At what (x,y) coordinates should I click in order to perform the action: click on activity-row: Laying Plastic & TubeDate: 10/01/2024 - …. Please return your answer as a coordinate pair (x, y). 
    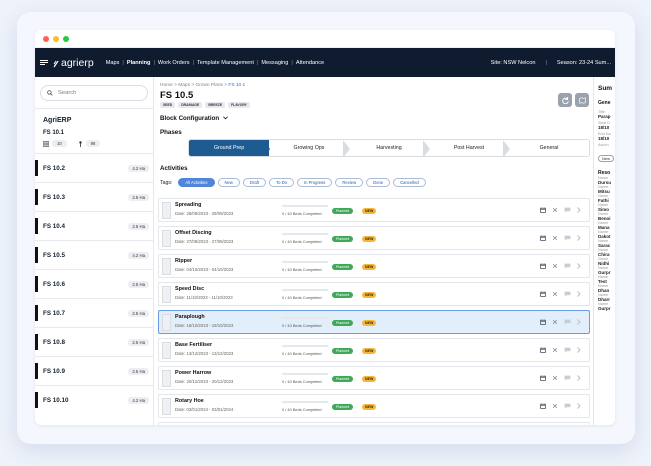
    Looking at the image, I should click on (374, 423).